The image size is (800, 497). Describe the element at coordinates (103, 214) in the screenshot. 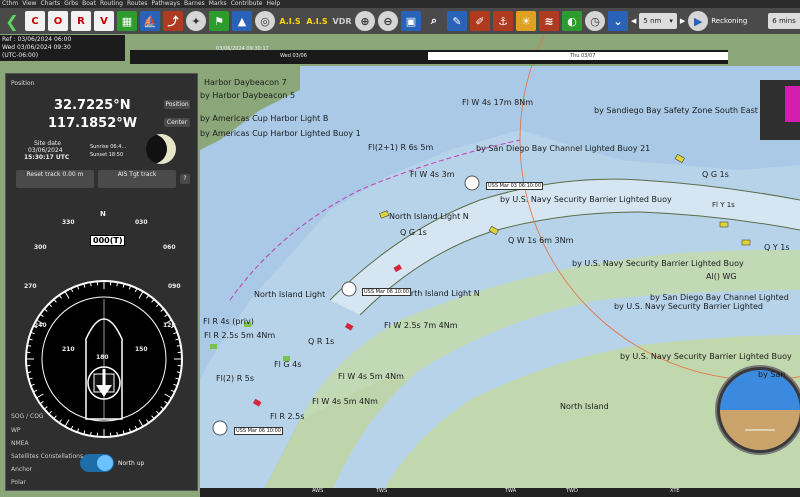

I see `compass-tick-n: N` at that location.